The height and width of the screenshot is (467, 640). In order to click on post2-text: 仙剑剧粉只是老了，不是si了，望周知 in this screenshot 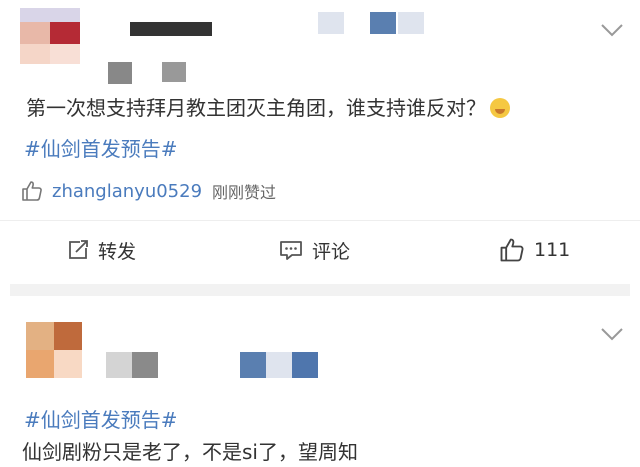, I will do `click(190, 452)`.